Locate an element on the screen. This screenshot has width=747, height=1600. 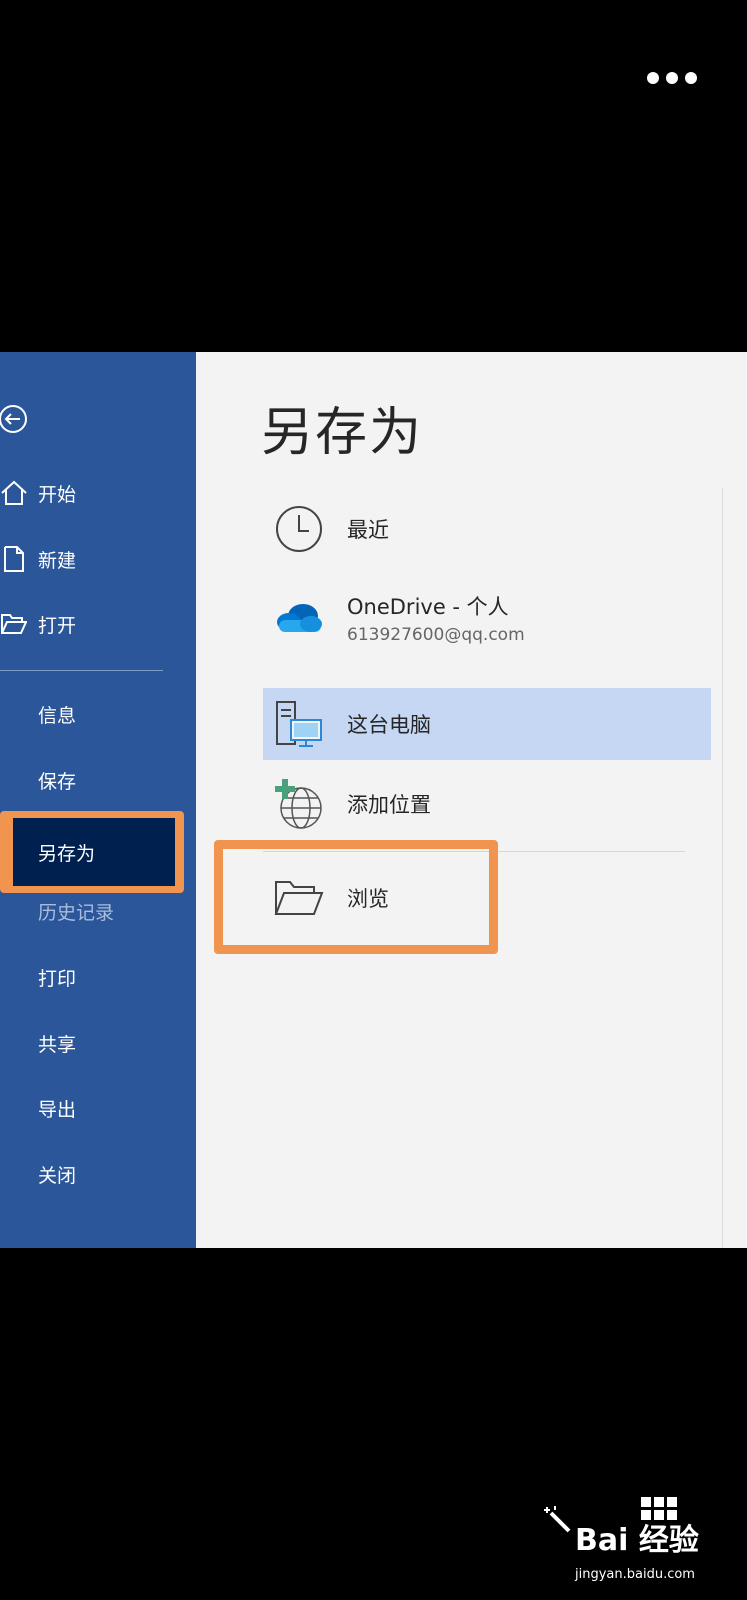
location-label: 添加位置 is located at coordinates (389, 805).